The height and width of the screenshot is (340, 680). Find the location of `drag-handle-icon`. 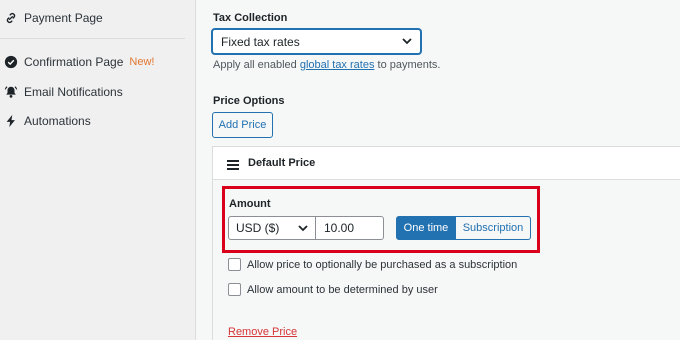

drag-handle-icon is located at coordinates (233, 164).